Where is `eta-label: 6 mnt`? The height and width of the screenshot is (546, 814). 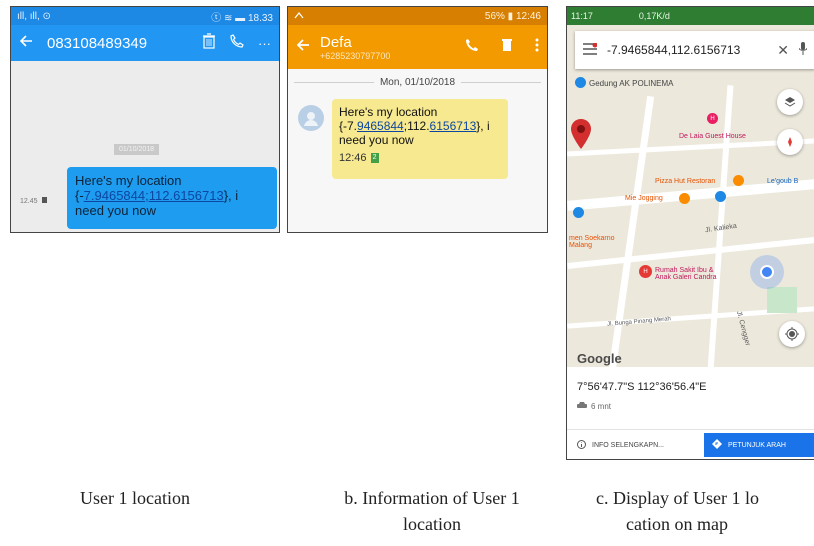
eta-label: 6 mnt is located at coordinates (601, 406).